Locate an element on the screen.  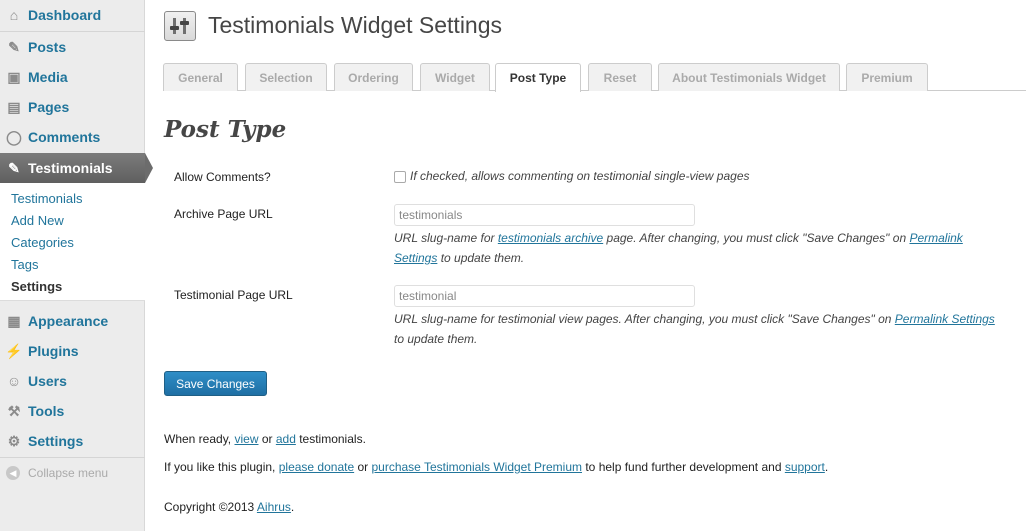
menu-item-dashboard: ⌂ Dashboard is located at coordinates (72, 15).